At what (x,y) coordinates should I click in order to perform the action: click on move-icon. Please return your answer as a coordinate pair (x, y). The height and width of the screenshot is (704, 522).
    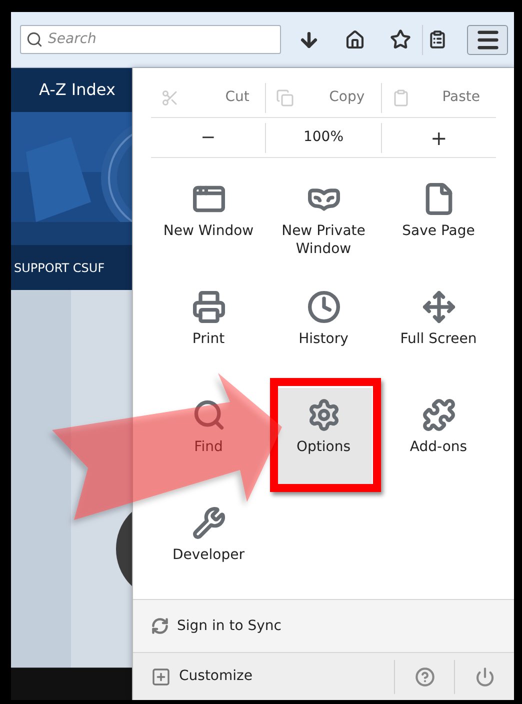
    Looking at the image, I should click on (439, 307).